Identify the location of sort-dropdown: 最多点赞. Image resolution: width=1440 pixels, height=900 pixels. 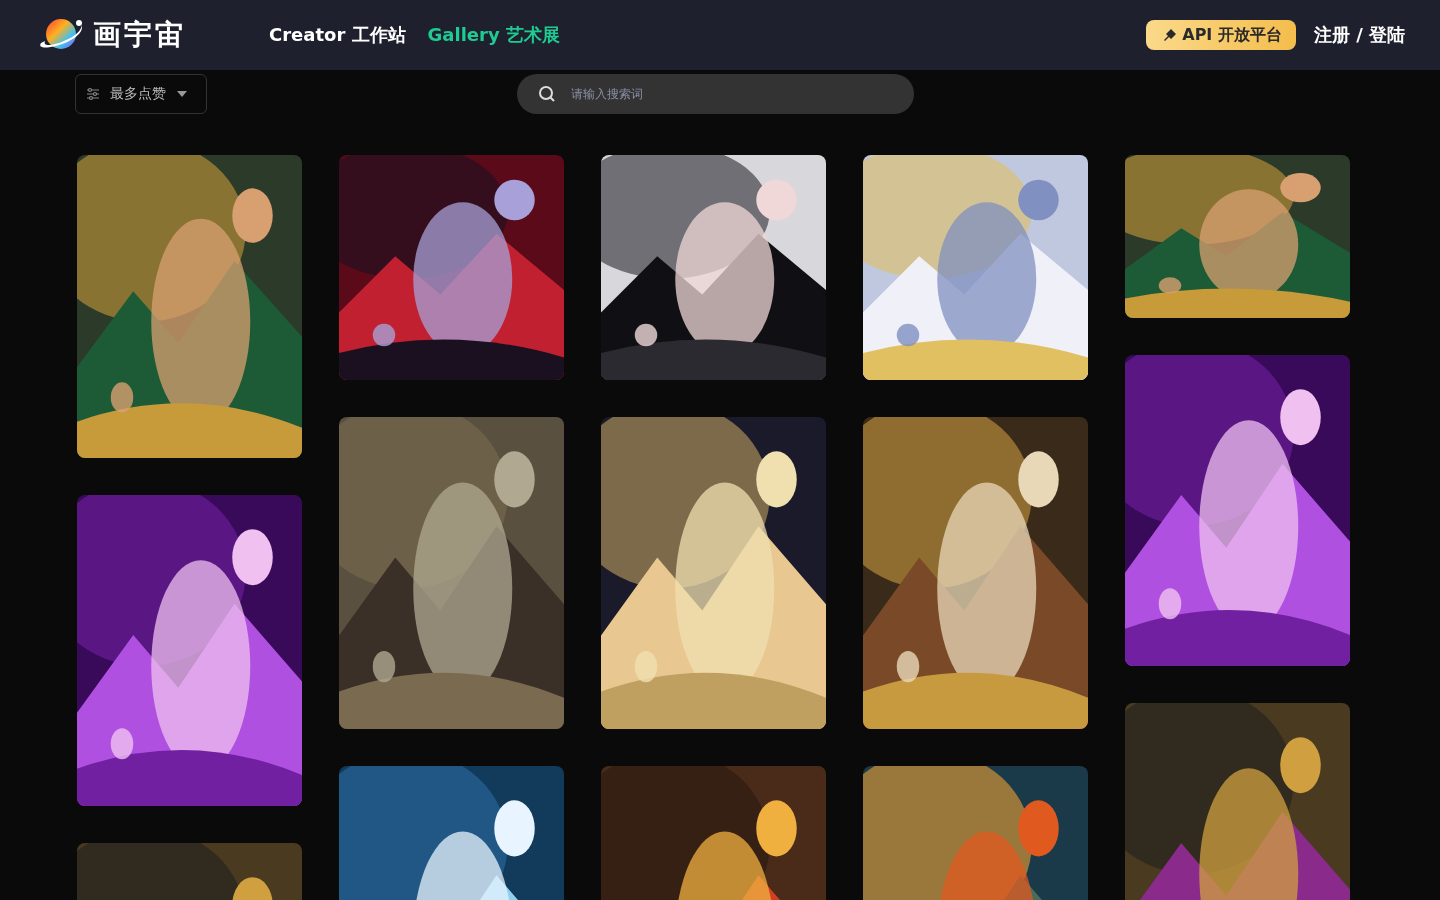
(141, 94).